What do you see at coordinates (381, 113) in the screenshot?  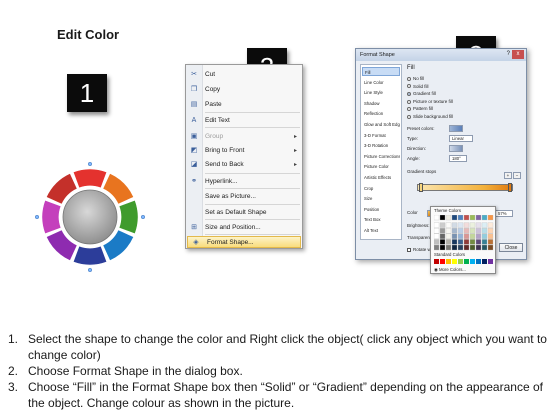 I see `nav-item-reflection: Reflection` at bounding box center [381, 113].